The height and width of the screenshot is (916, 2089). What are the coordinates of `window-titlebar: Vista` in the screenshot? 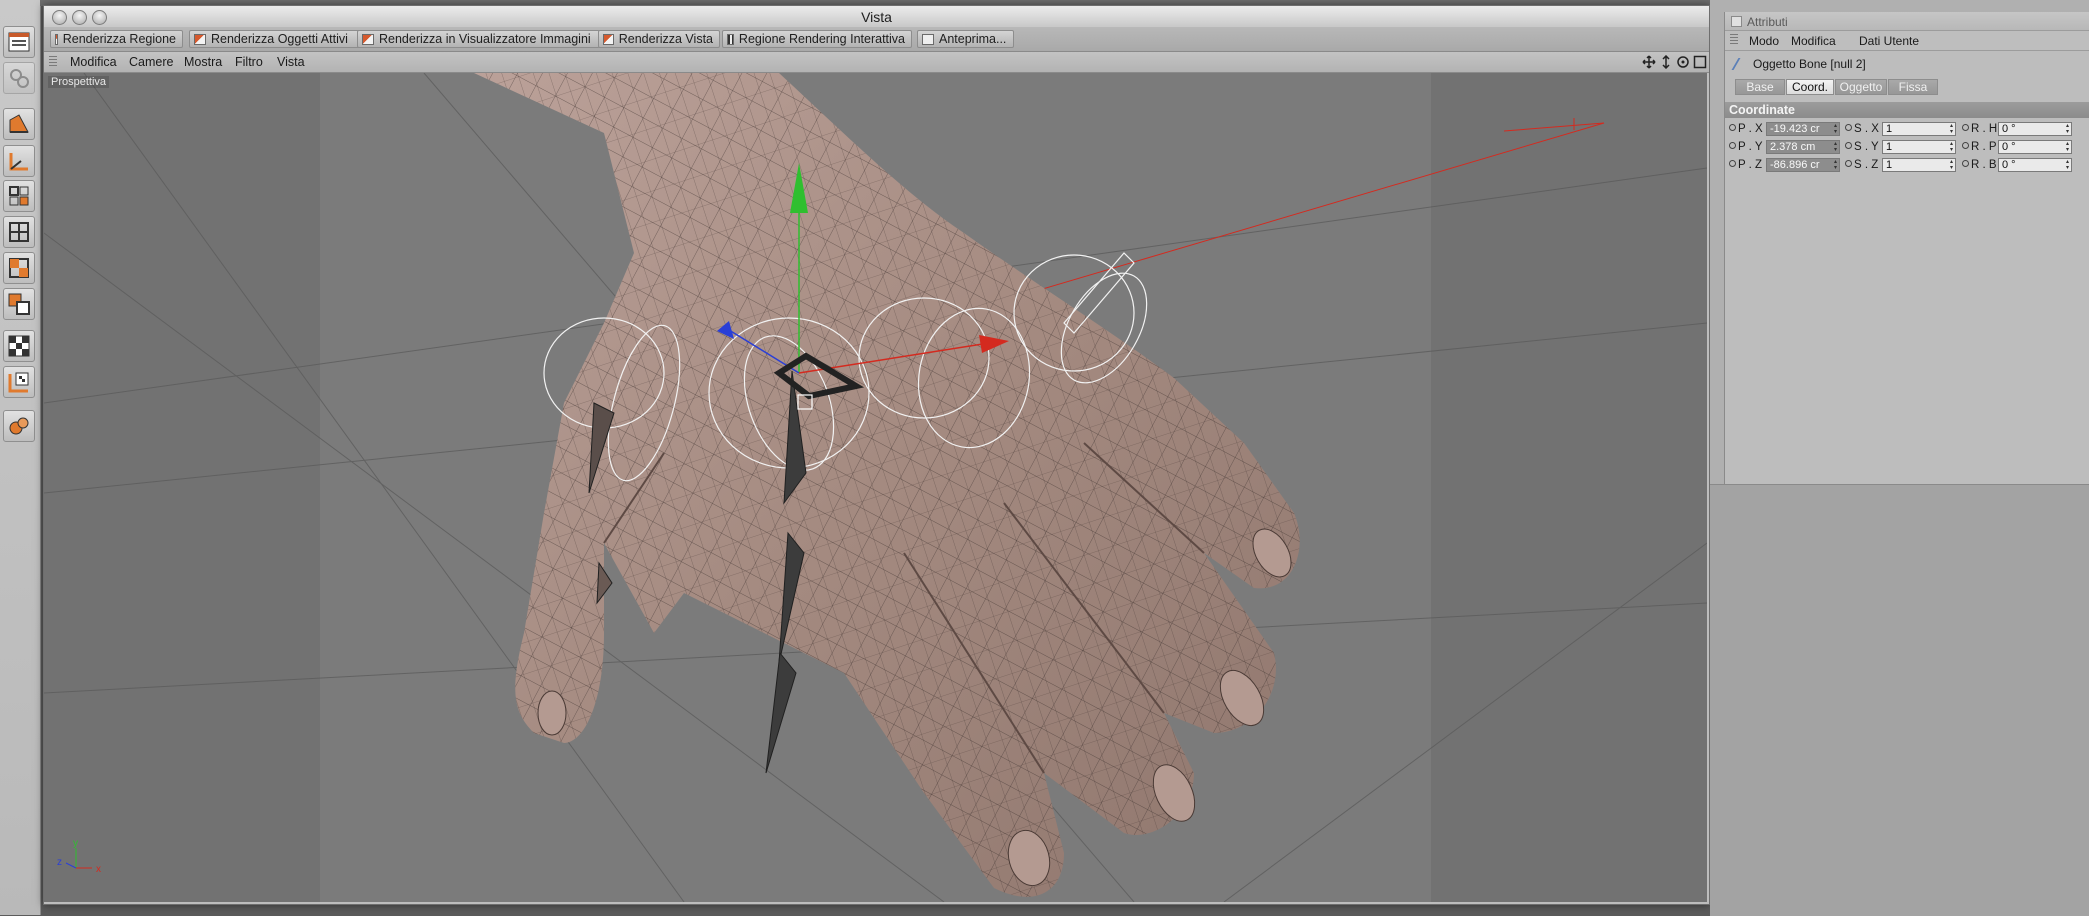 It's located at (876, 17).